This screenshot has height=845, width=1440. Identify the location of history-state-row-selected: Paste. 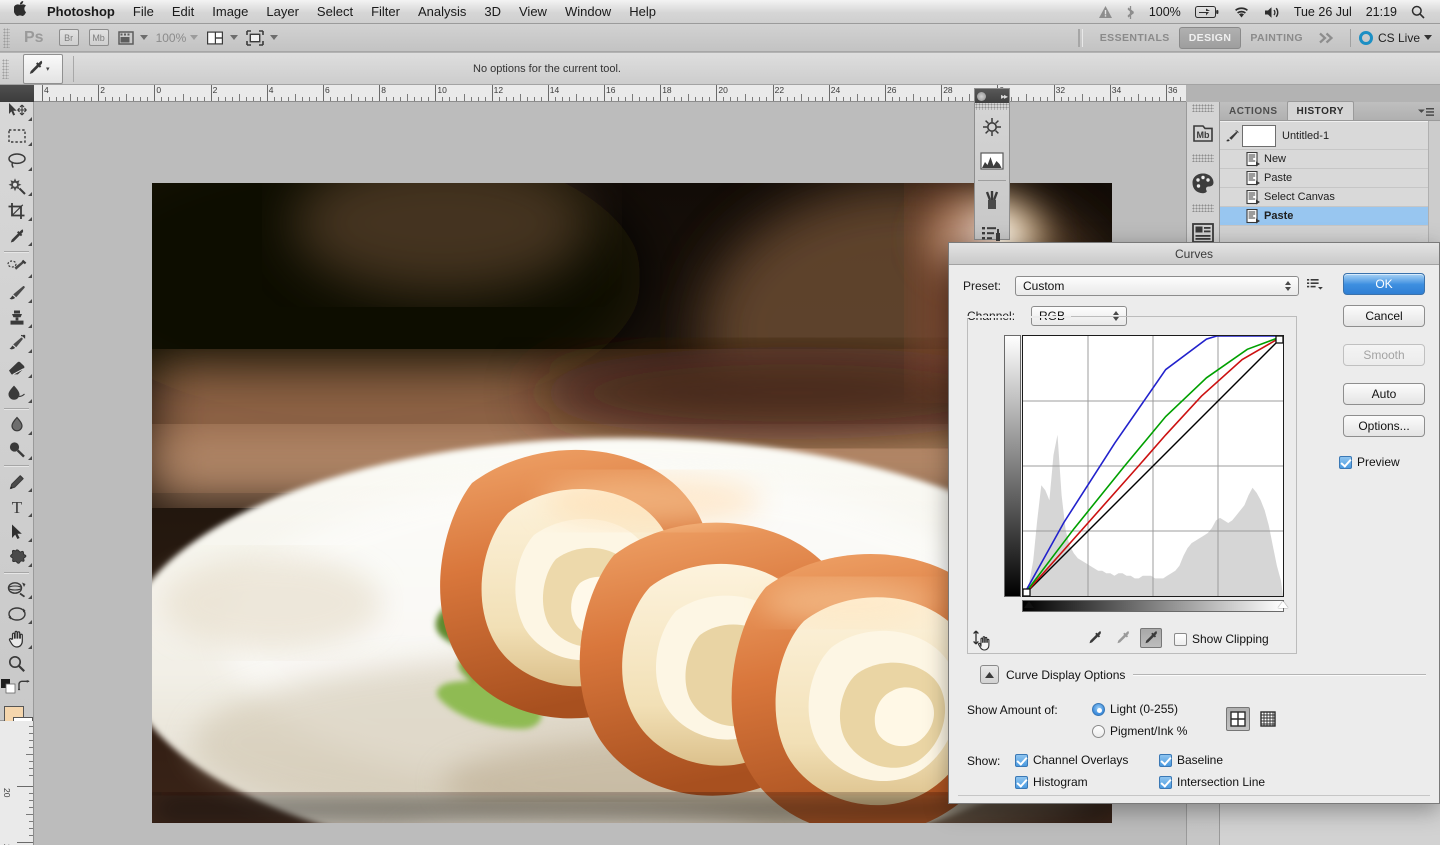
(1330, 216).